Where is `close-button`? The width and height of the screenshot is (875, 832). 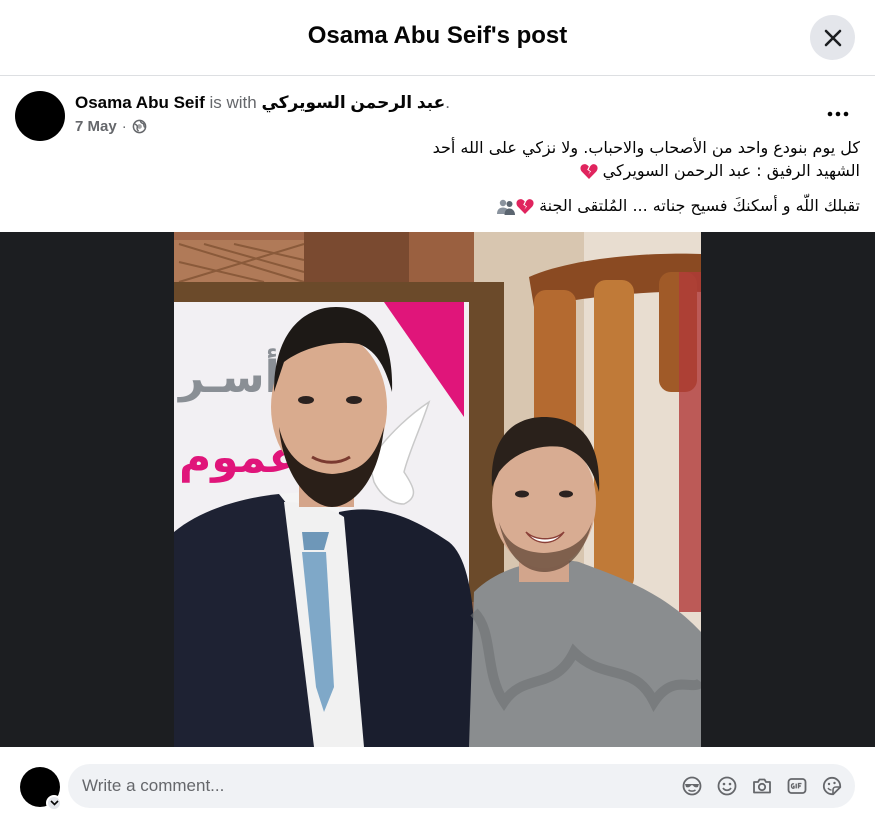
close-button is located at coordinates (832, 37).